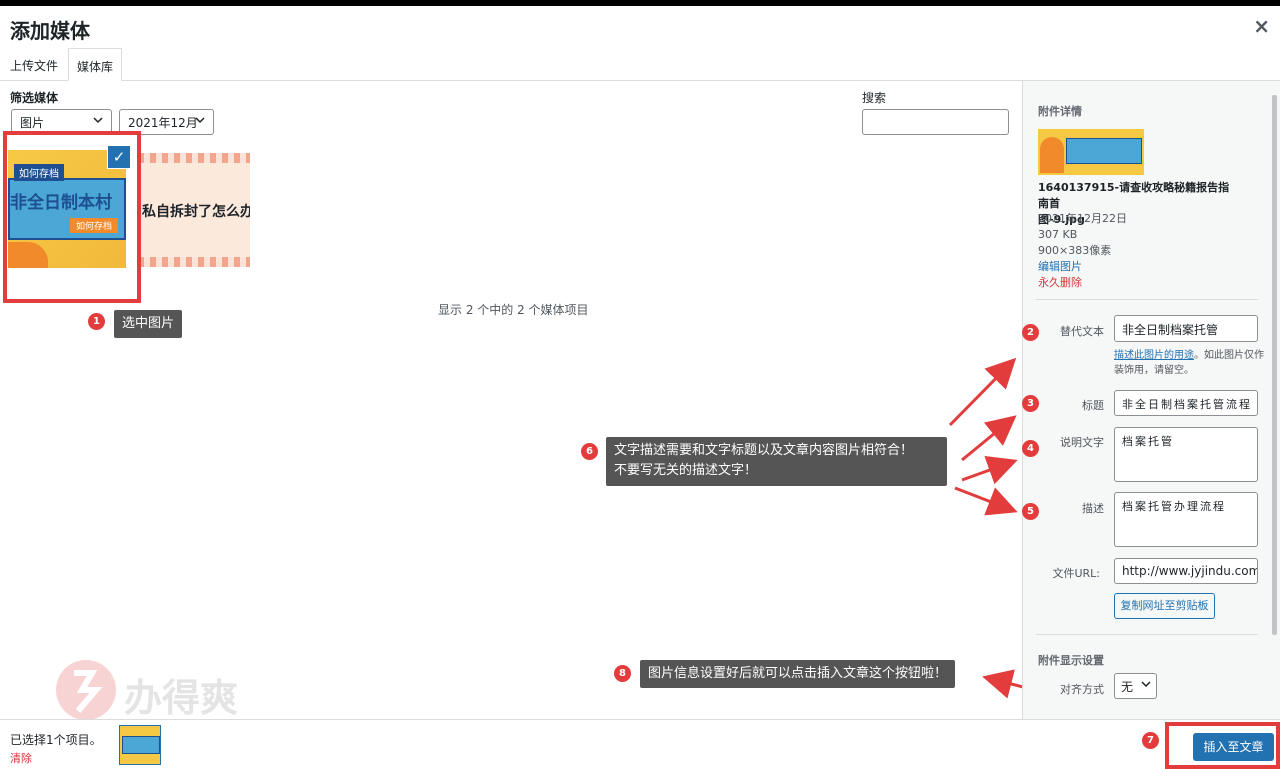 This screenshot has width=1280, height=769. I want to click on file-url-input: http://www.jyjindu.com/w, so click(1186, 571).